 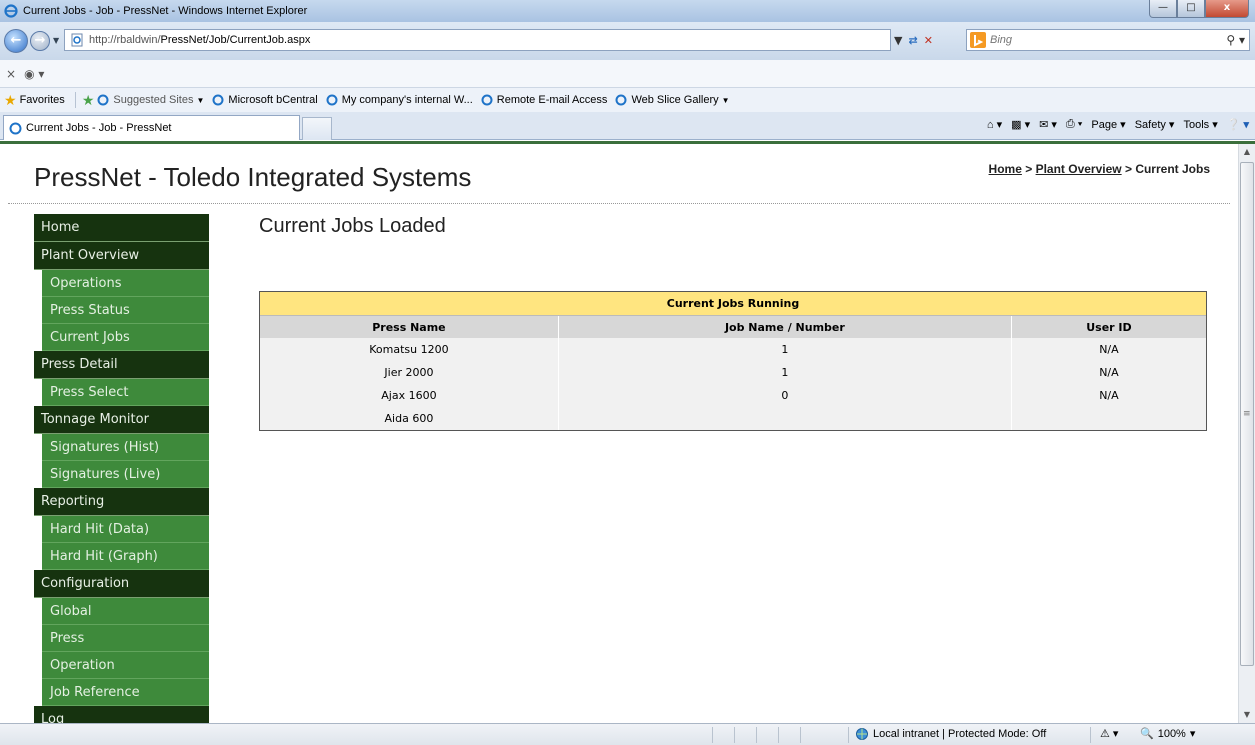 I want to click on print-icon: ⎙ ▾, so click(x=1074, y=124).